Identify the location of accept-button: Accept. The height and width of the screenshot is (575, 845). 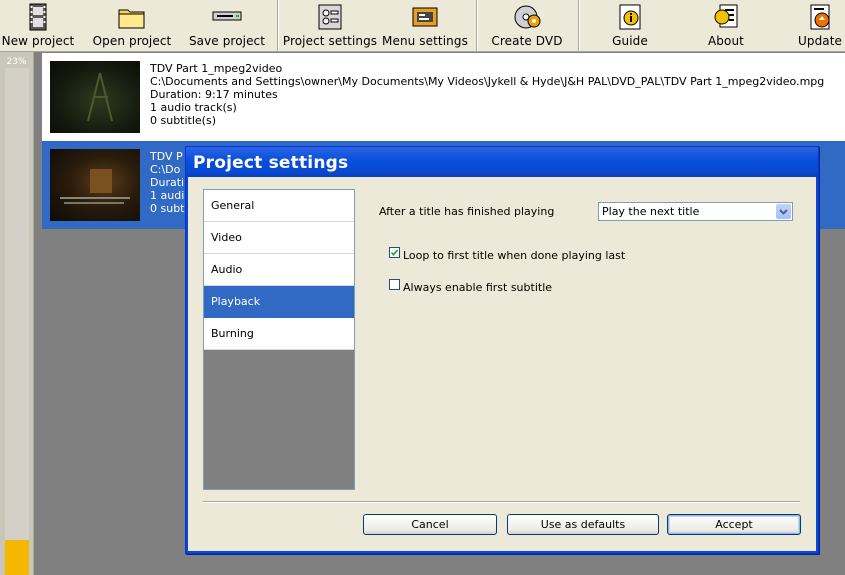
(734, 524).